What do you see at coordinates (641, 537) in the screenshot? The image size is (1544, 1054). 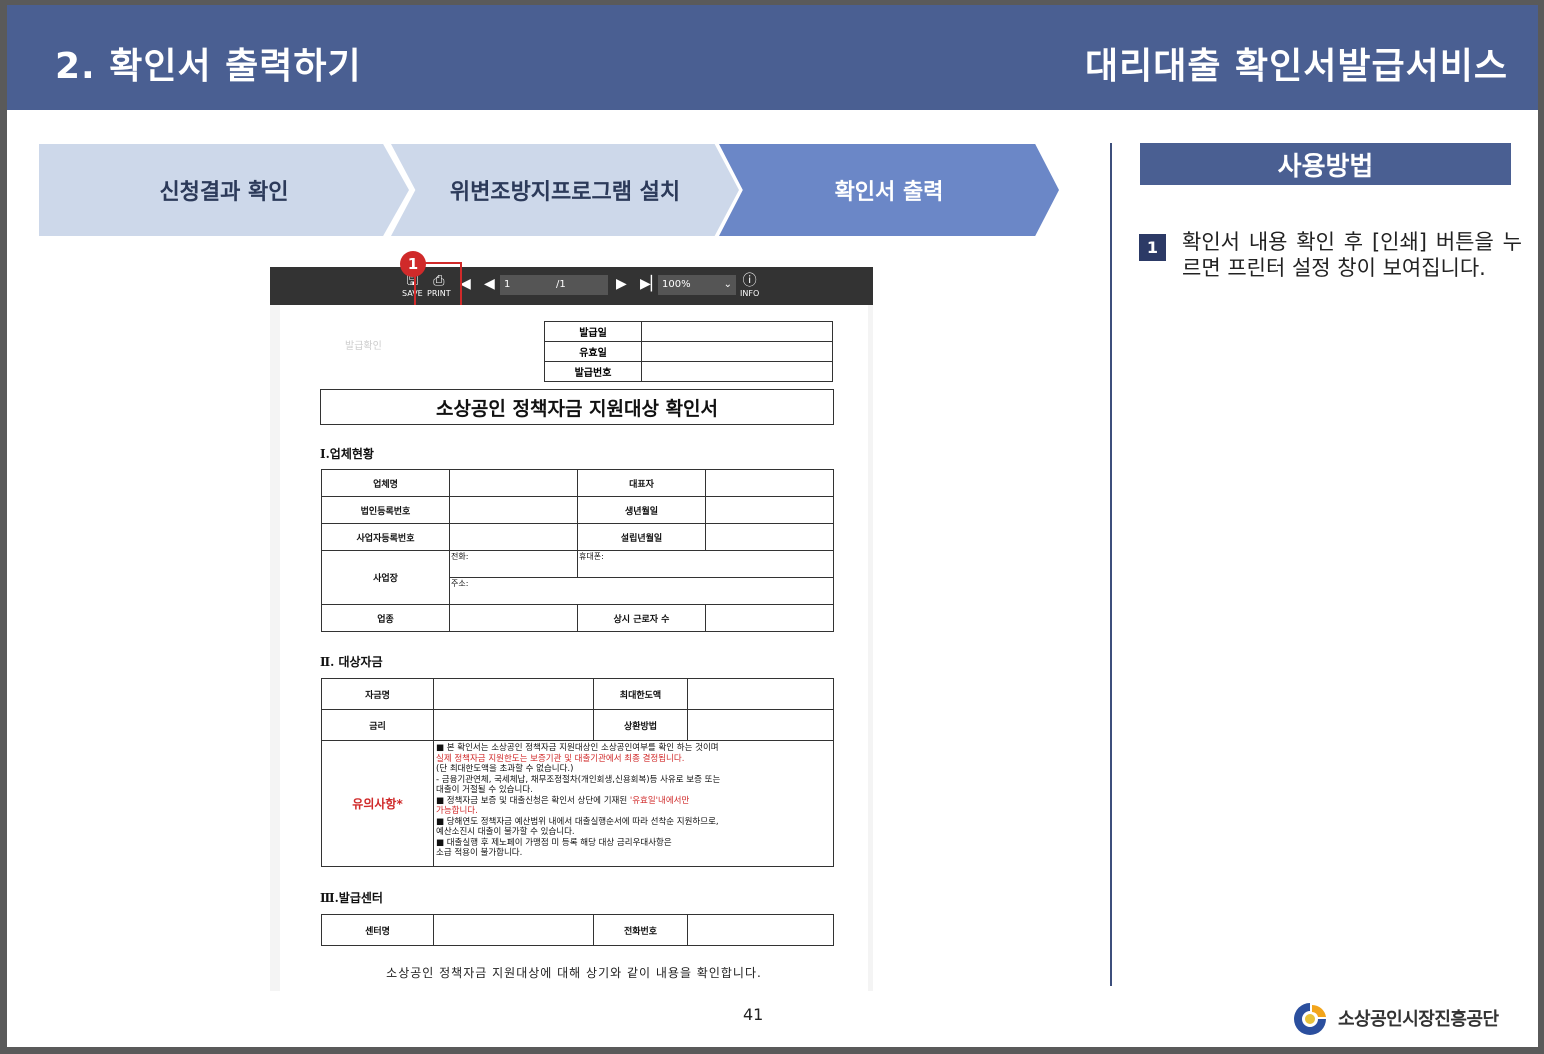 I see `est-label: 설립년월일` at bounding box center [641, 537].